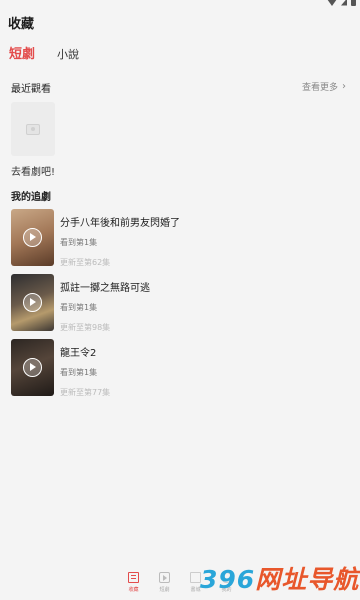 This screenshot has width=360, height=600. I want to click on watermark-text: 网址导航, so click(307, 579).